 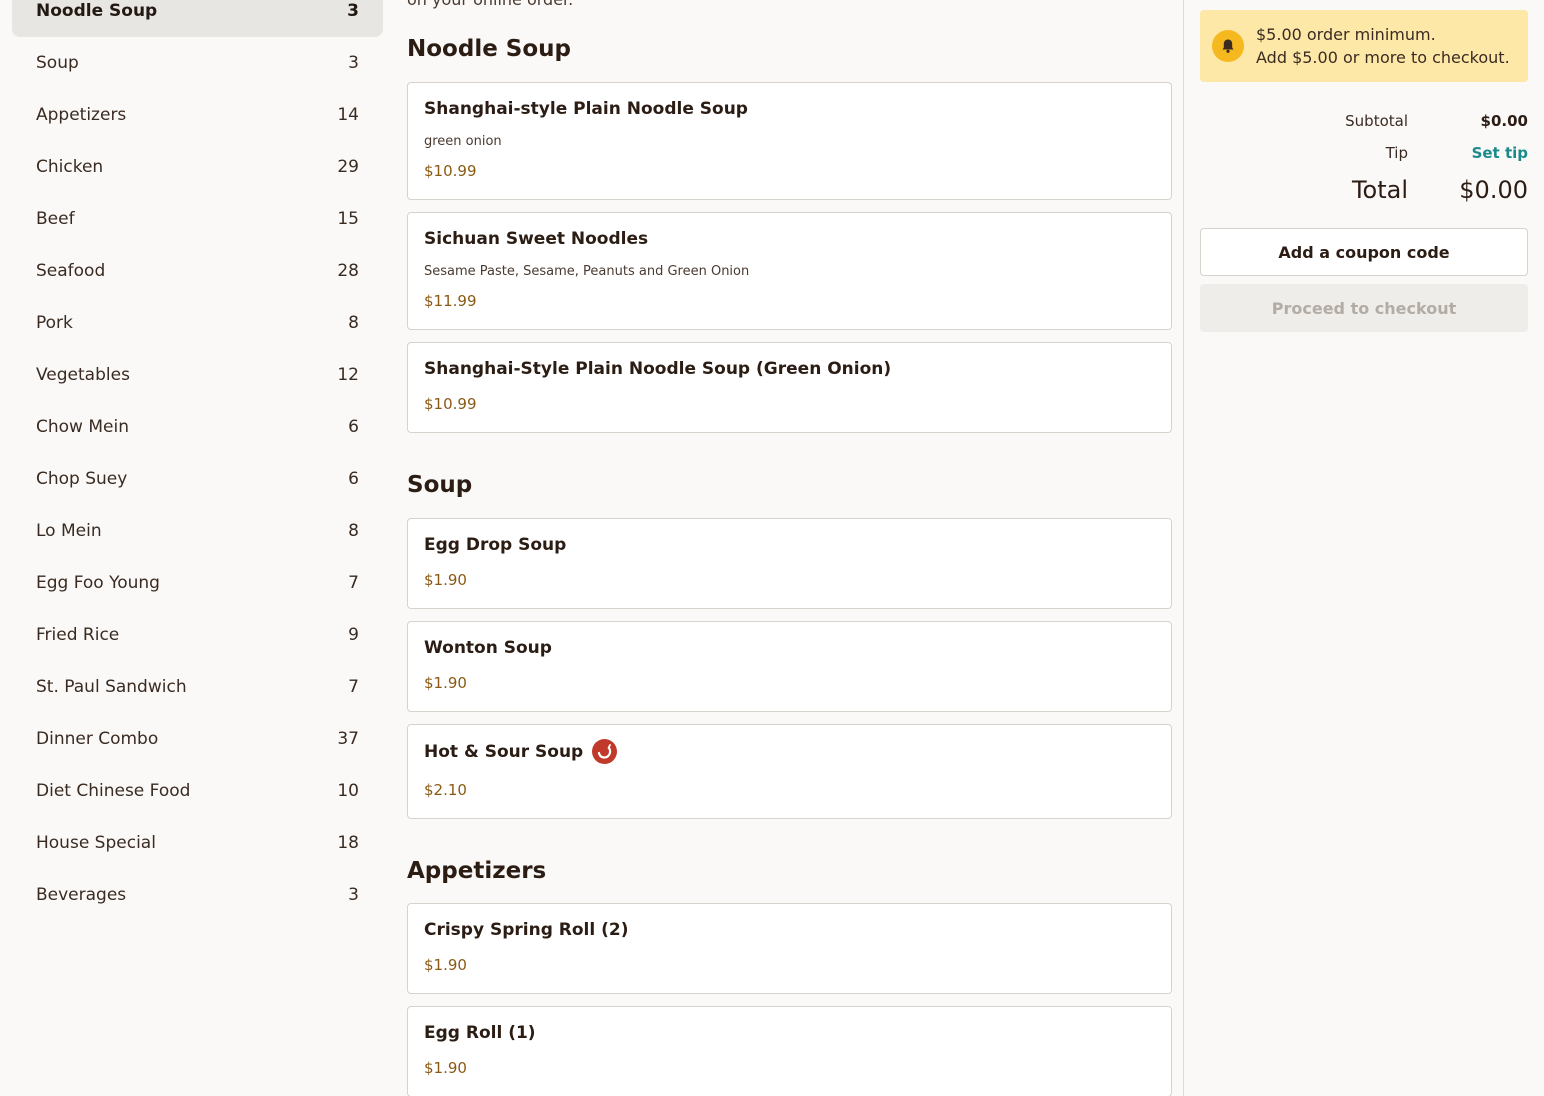 I want to click on menu-item-name: Crispy Spring Roll (2), so click(x=526, y=930).